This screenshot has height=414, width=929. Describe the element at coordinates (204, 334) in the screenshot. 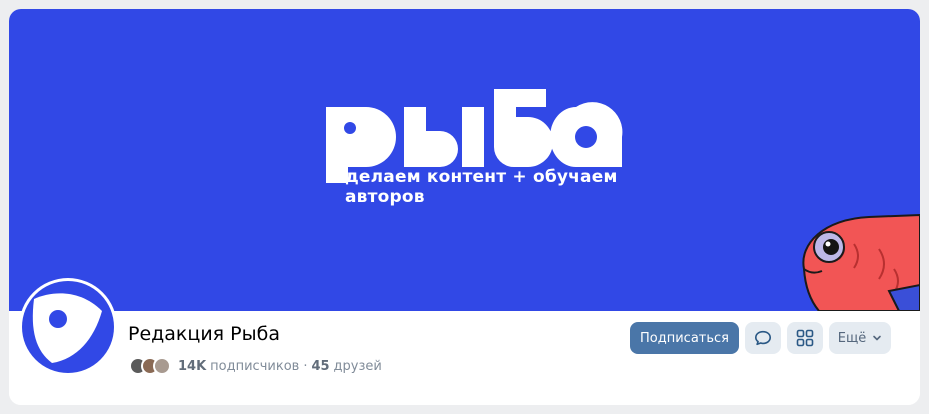

I see `community-name: Редакция Рыба` at that location.